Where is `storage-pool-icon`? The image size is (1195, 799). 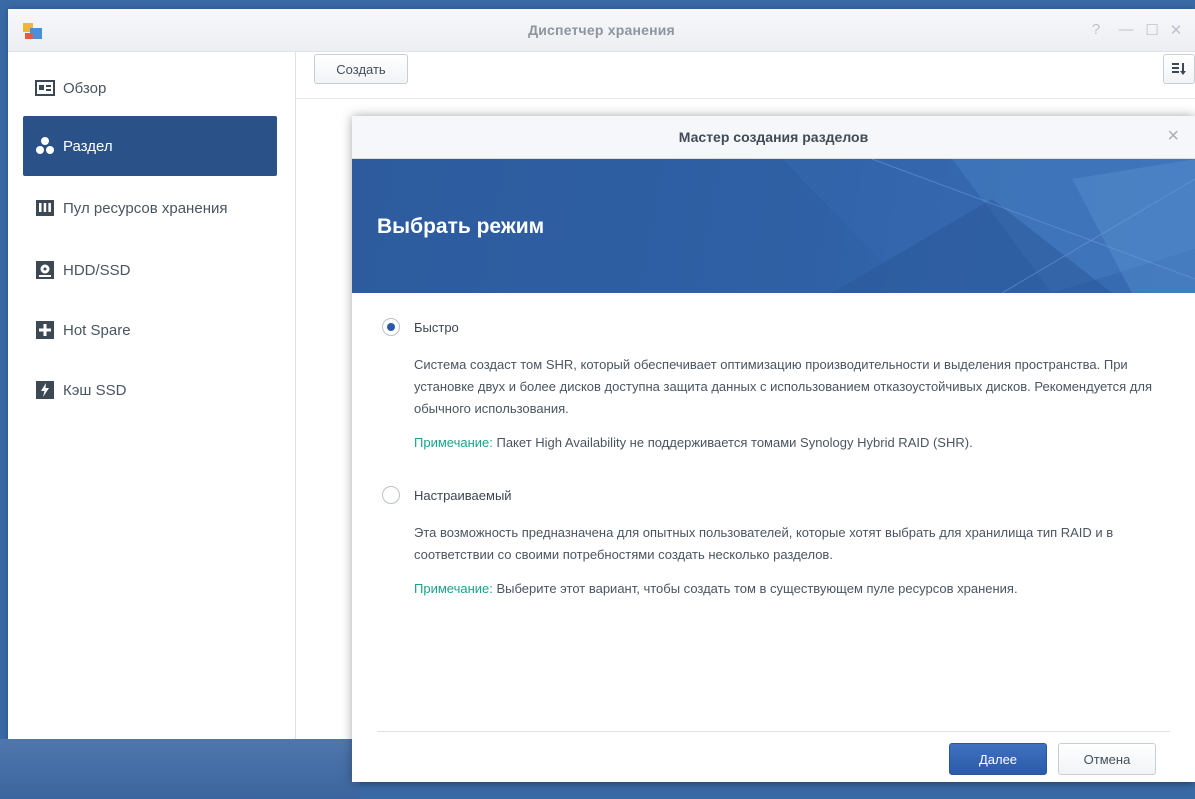
storage-pool-icon is located at coordinates (45, 208).